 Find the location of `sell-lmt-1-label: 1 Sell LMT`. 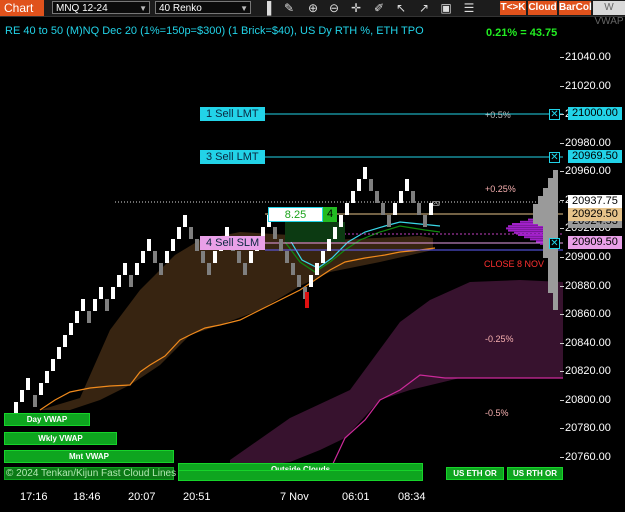

sell-lmt-1-label: 1 Sell LMT is located at coordinates (232, 114).